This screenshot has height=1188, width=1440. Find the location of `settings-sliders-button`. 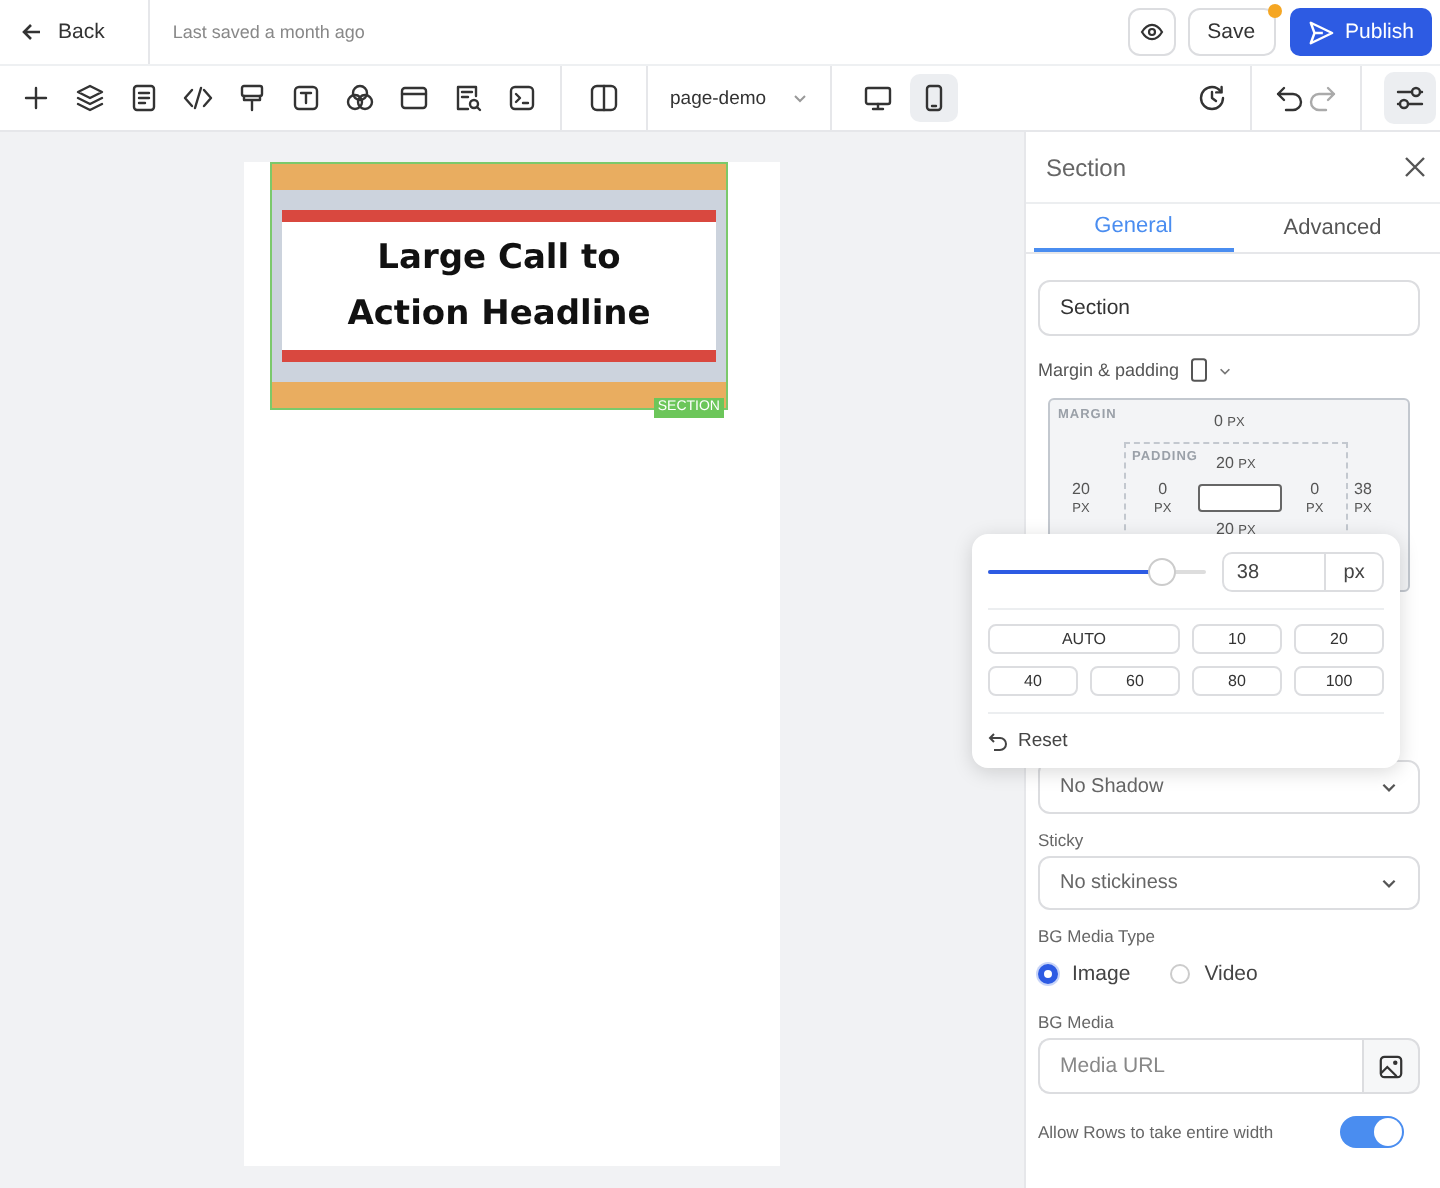

settings-sliders-button is located at coordinates (1410, 98).